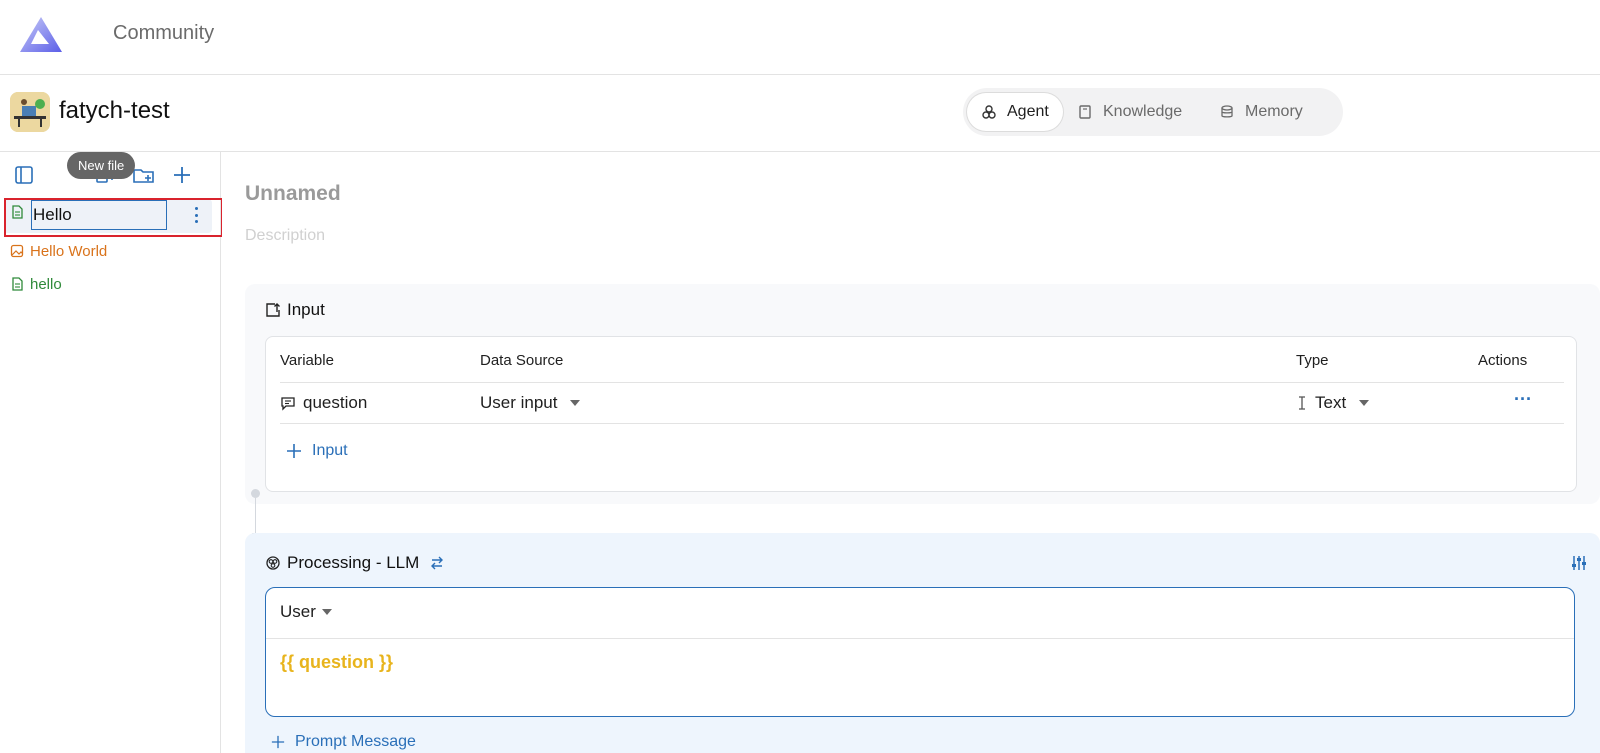  What do you see at coordinates (323, 403) in the screenshot?
I see `variable-cell: question` at bounding box center [323, 403].